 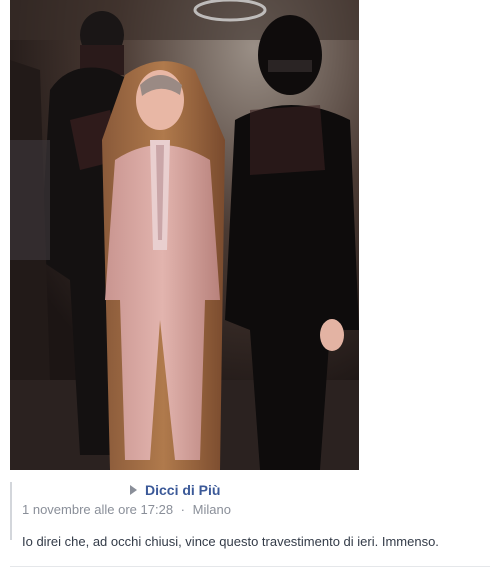 I want to click on left-divider, so click(x=11, y=511).